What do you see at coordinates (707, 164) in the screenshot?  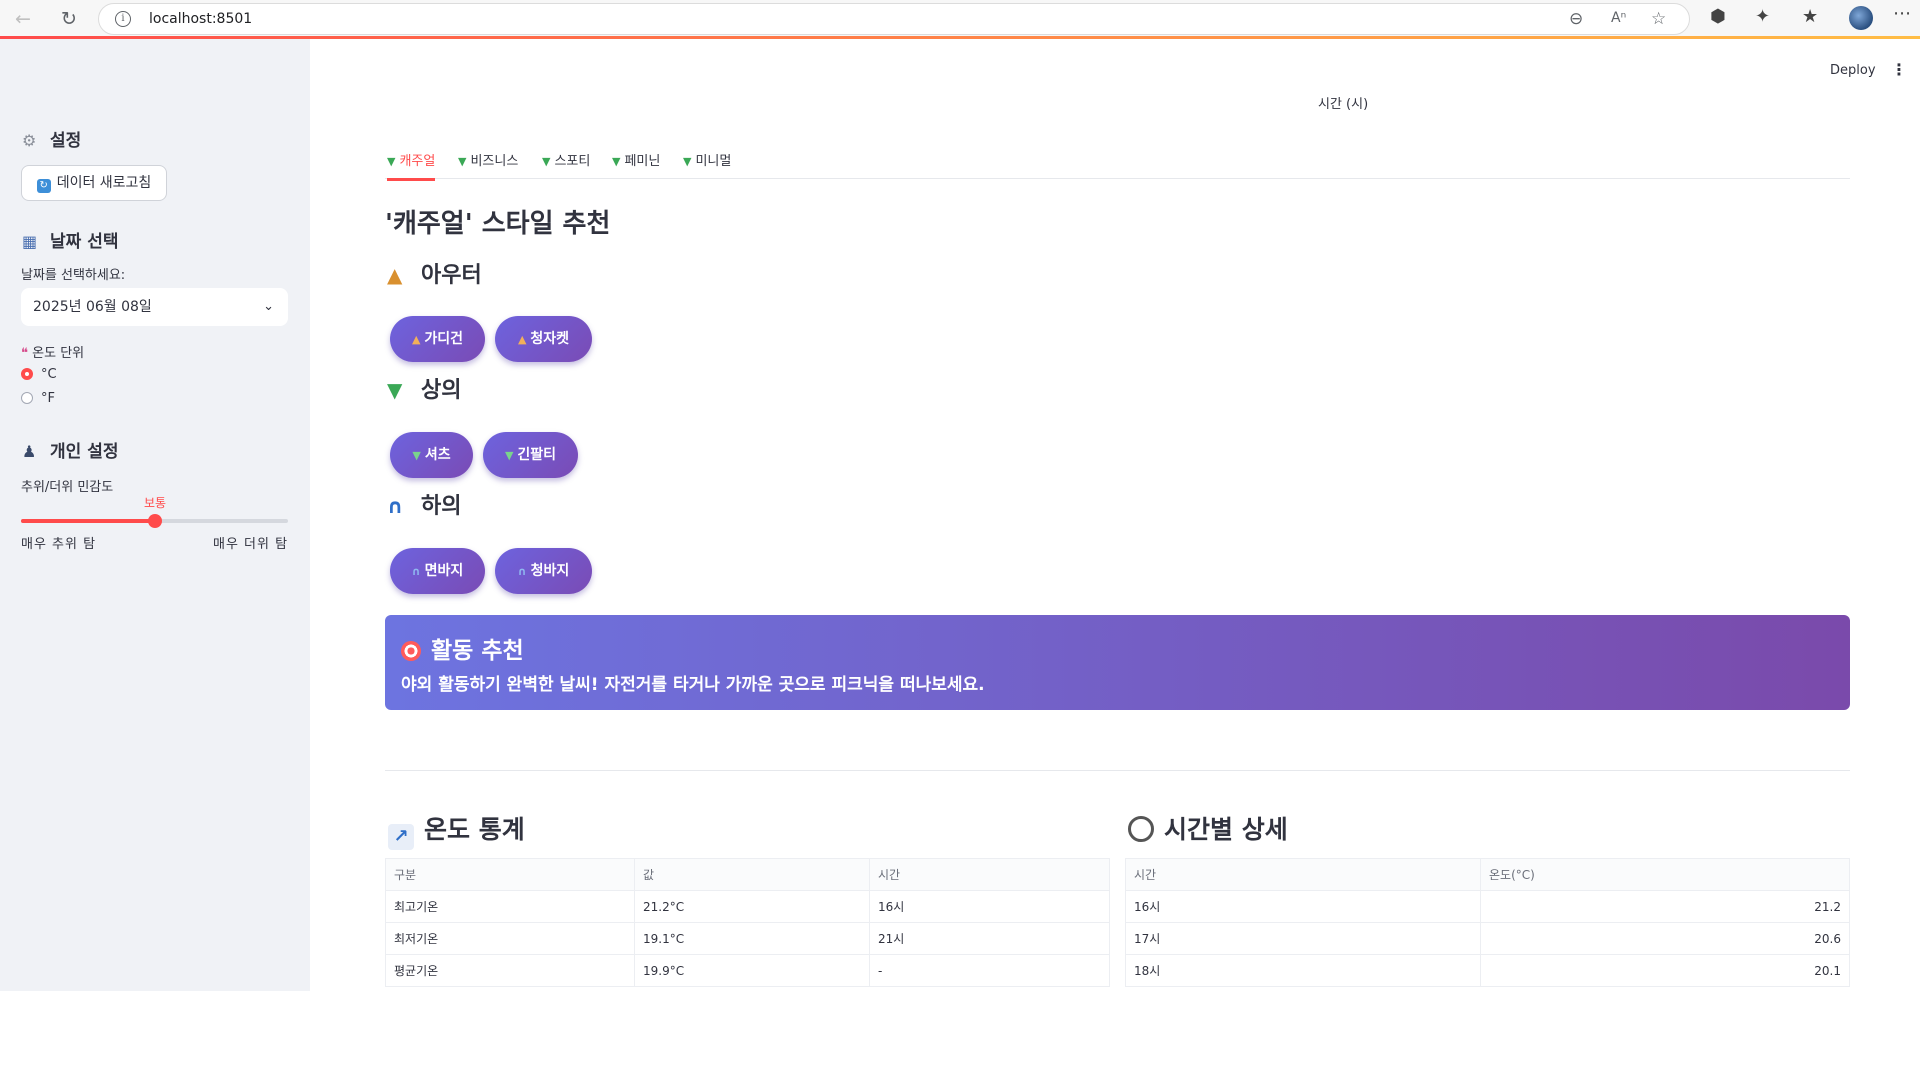 I see `tab-minimal: ▼ 미니멀` at bounding box center [707, 164].